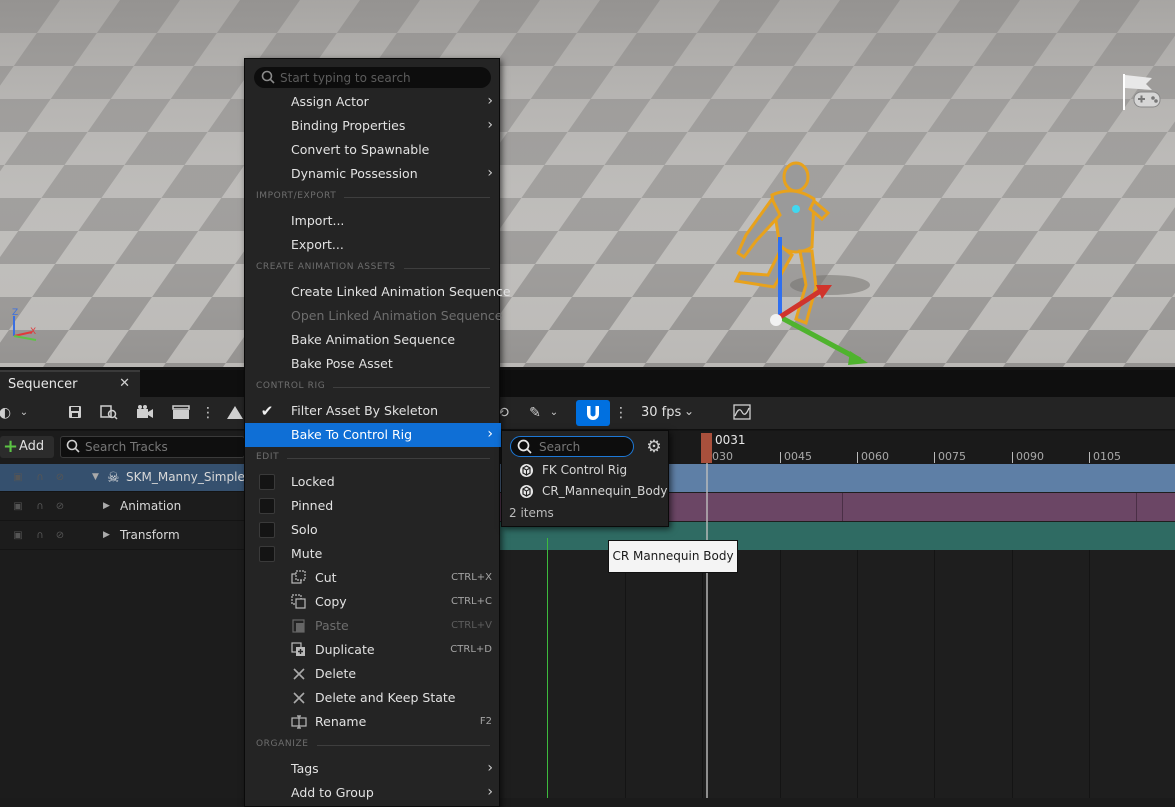  I want to click on menu-item-label: Create Linked Animation Sequence, so click(401, 291).